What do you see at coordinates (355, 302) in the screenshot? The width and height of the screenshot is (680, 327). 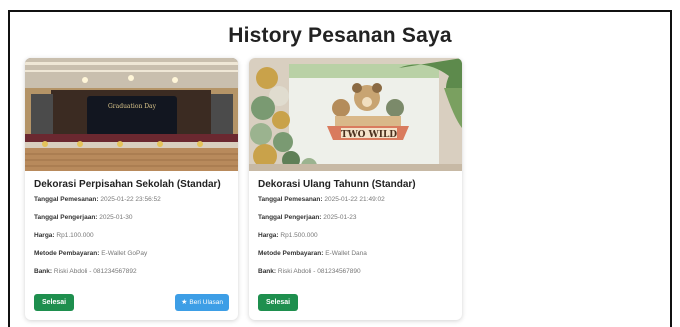 I see `order-actions: Selesai` at bounding box center [355, 302].